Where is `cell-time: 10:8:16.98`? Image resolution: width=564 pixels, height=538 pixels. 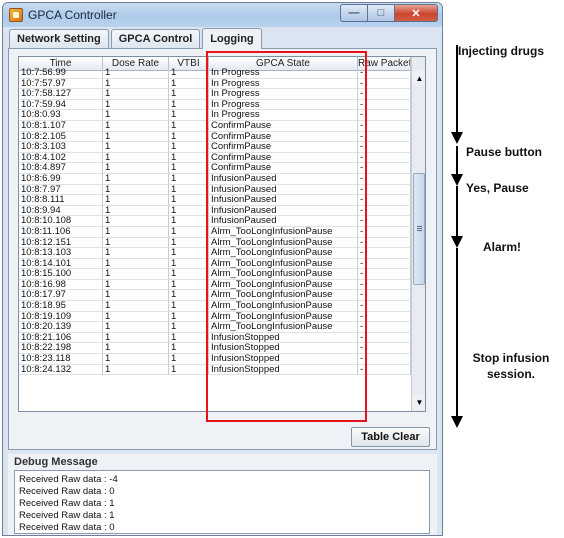 cell-time: 10:8:16.98 is located at coordinates (61, 285).